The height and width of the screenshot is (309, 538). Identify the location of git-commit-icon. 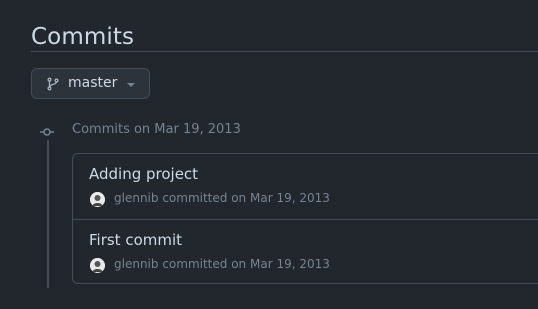
(47, 132).